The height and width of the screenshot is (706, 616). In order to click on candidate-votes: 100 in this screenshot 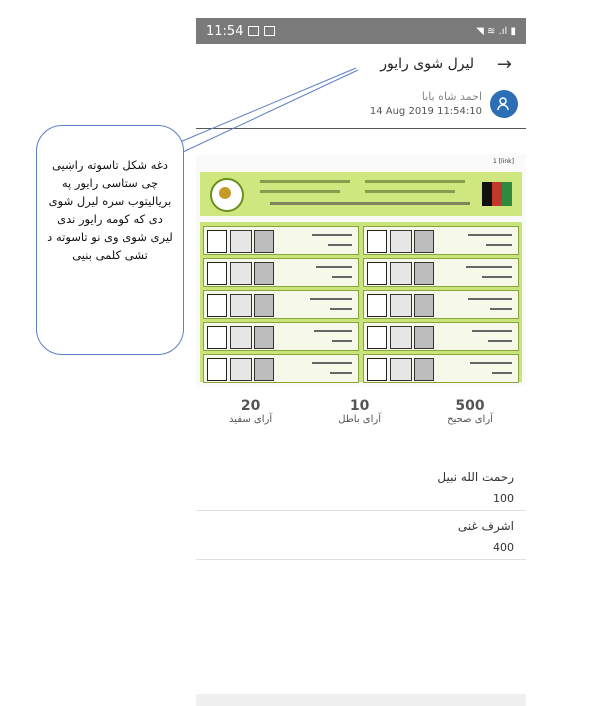, I will do `click(503, 498)`.